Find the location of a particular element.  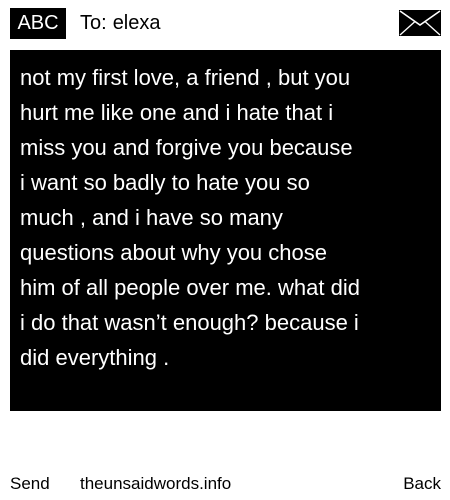

input-mode-badge: ABC is located at coordinates (38, 23).